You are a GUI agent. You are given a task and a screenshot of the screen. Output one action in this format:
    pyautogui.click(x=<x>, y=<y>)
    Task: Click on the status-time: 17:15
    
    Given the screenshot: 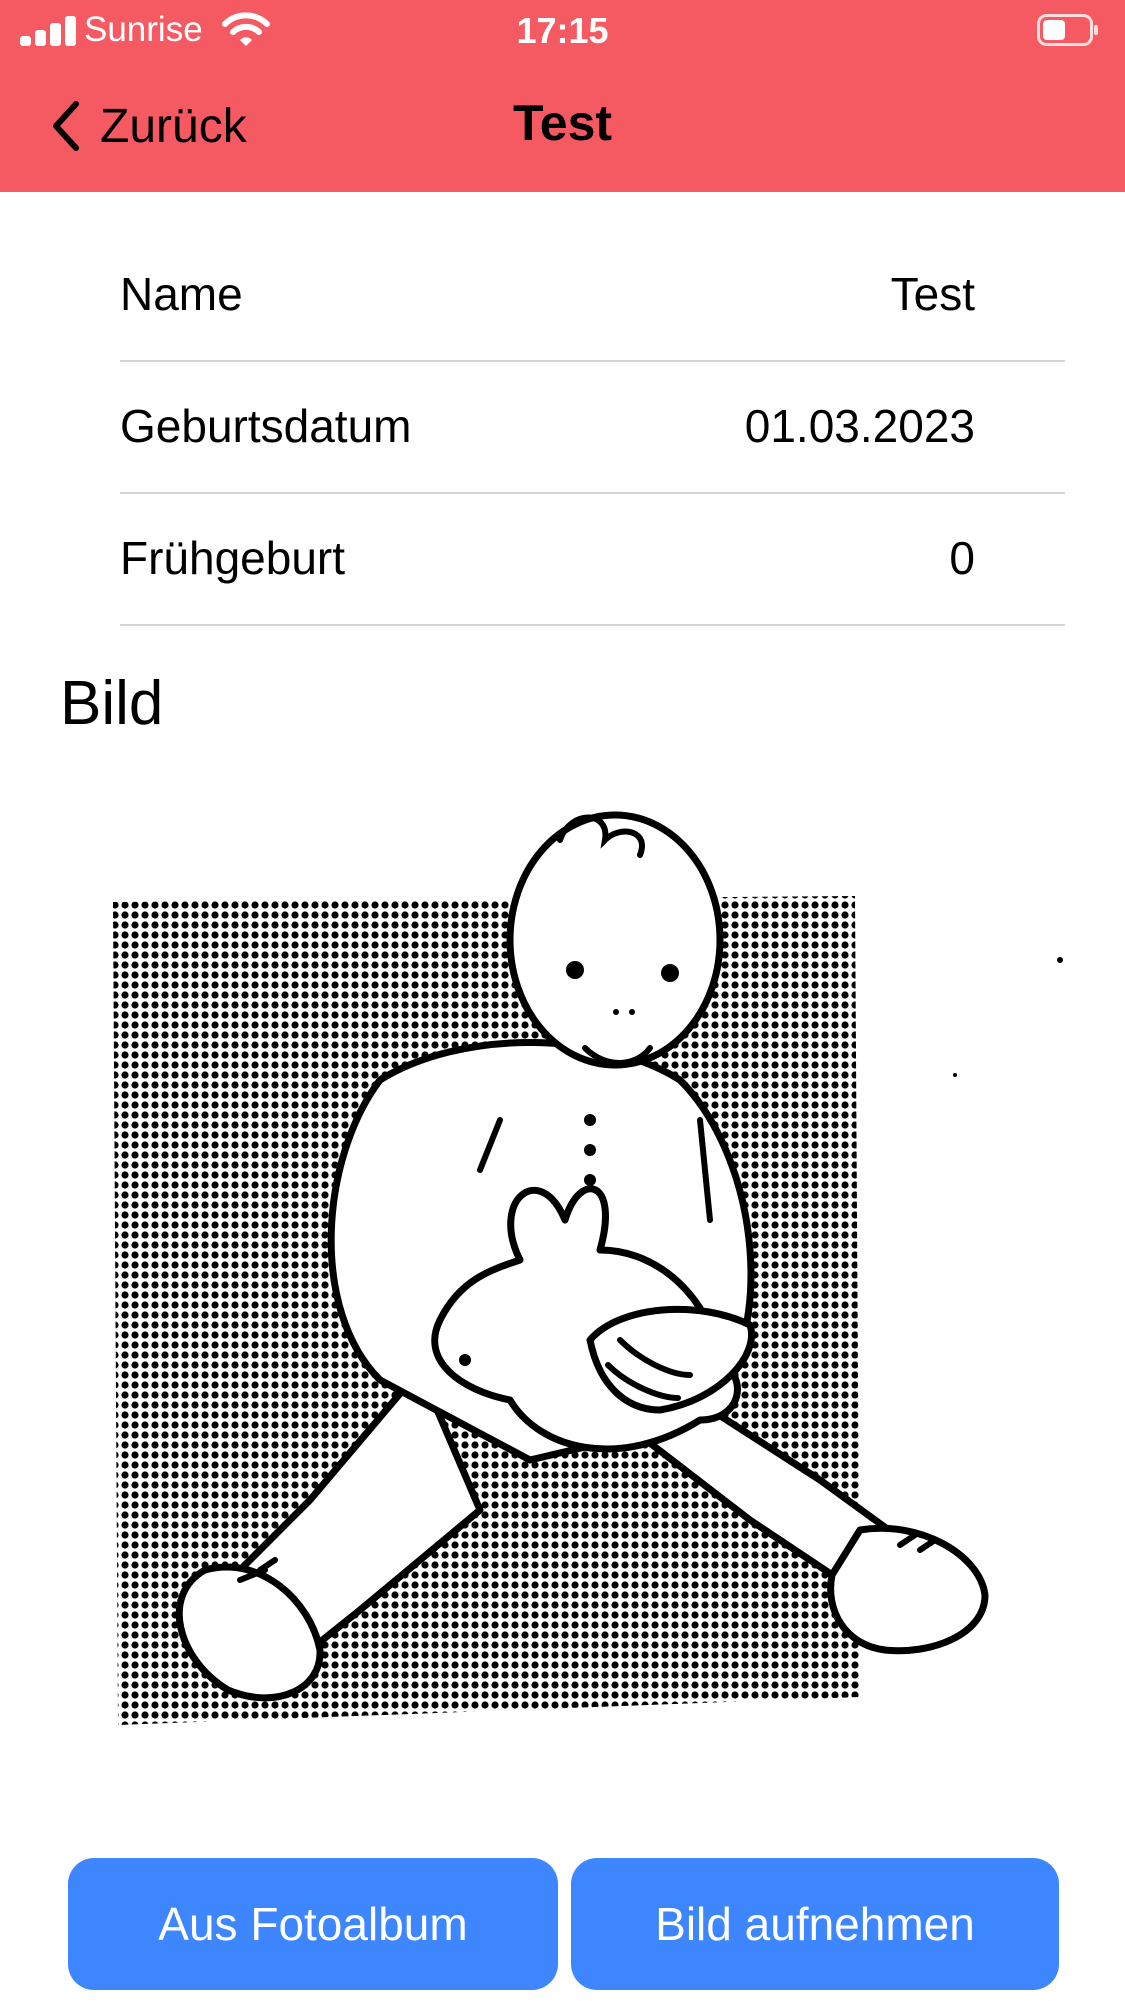 What is the action you would take?
    pyautogui.click(x=562, y=30)
    